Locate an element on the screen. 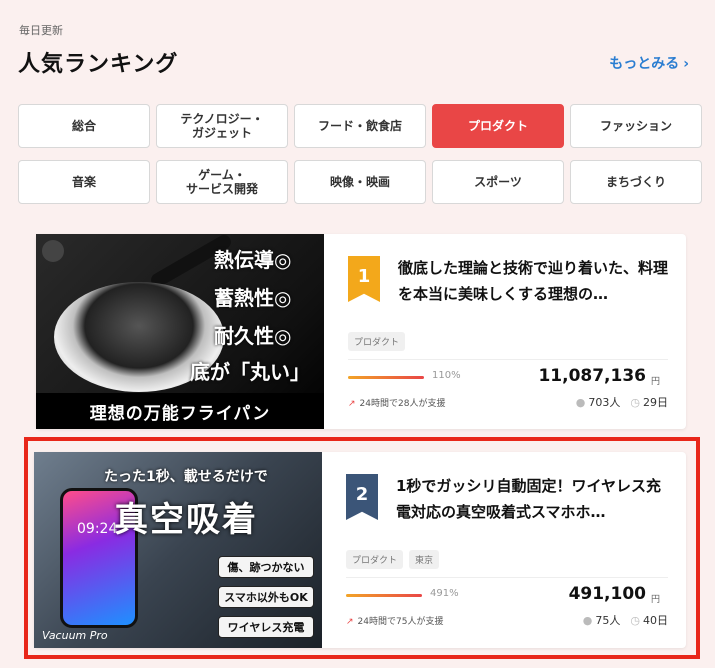 The height and width of the screenshot is (668, 715). category-tab-sports: スポーツ is located at coordinates (498, 182).